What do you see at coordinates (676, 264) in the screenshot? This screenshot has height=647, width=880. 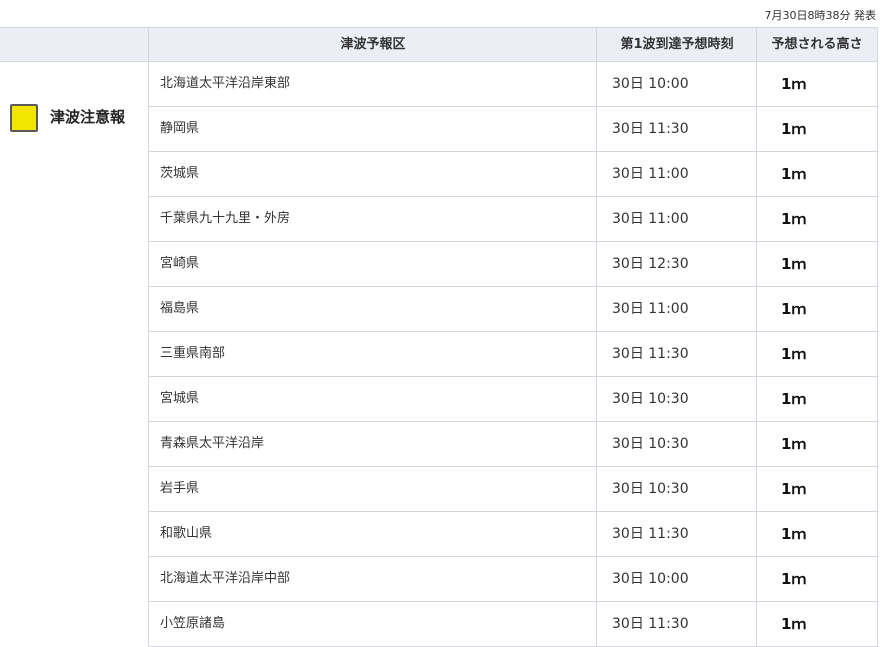 I see `arrival-time-cell: 30日 12:30` at bounding box center [676, 264].